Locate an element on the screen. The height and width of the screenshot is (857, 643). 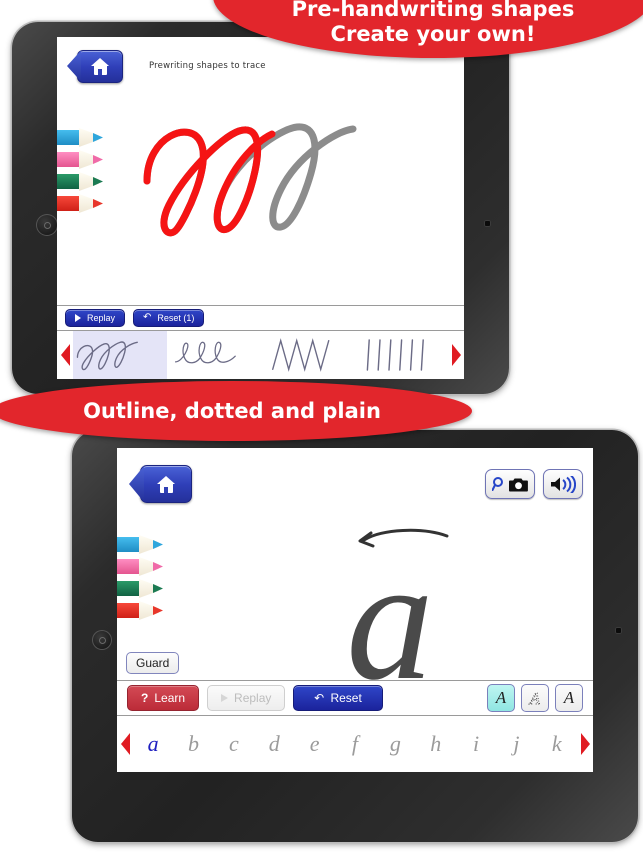
banner-middle-line1: Outline, dotted and plain is located at coordinates (232, 411).